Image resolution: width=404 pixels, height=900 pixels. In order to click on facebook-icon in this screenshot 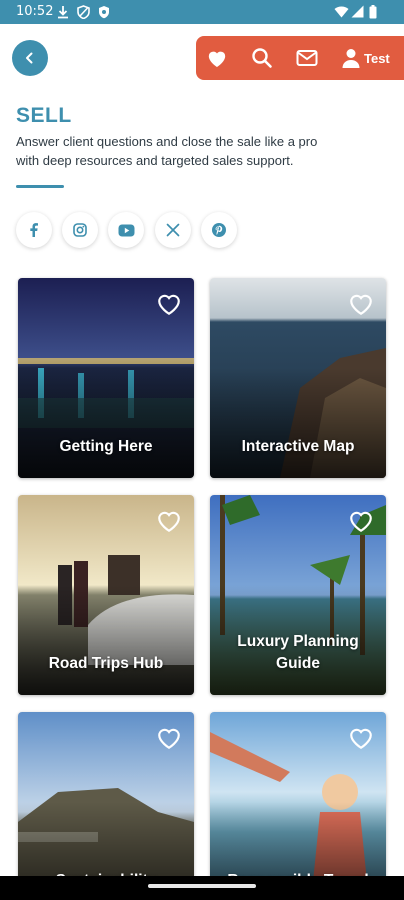, I will do `click(34, 230)`.